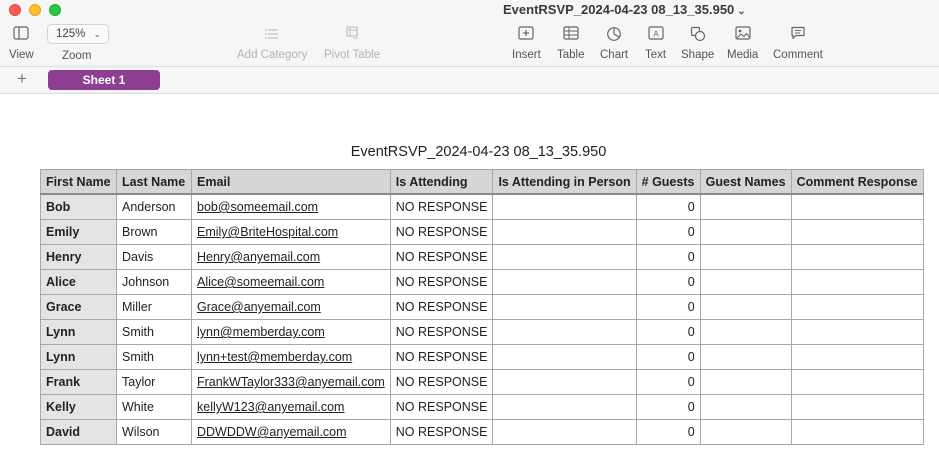 The height and width of the screenshot is (471, 939). Describe the element at coordinates (154, 182) in the screenshot. I see `header-last-name: Last Name` at that location.